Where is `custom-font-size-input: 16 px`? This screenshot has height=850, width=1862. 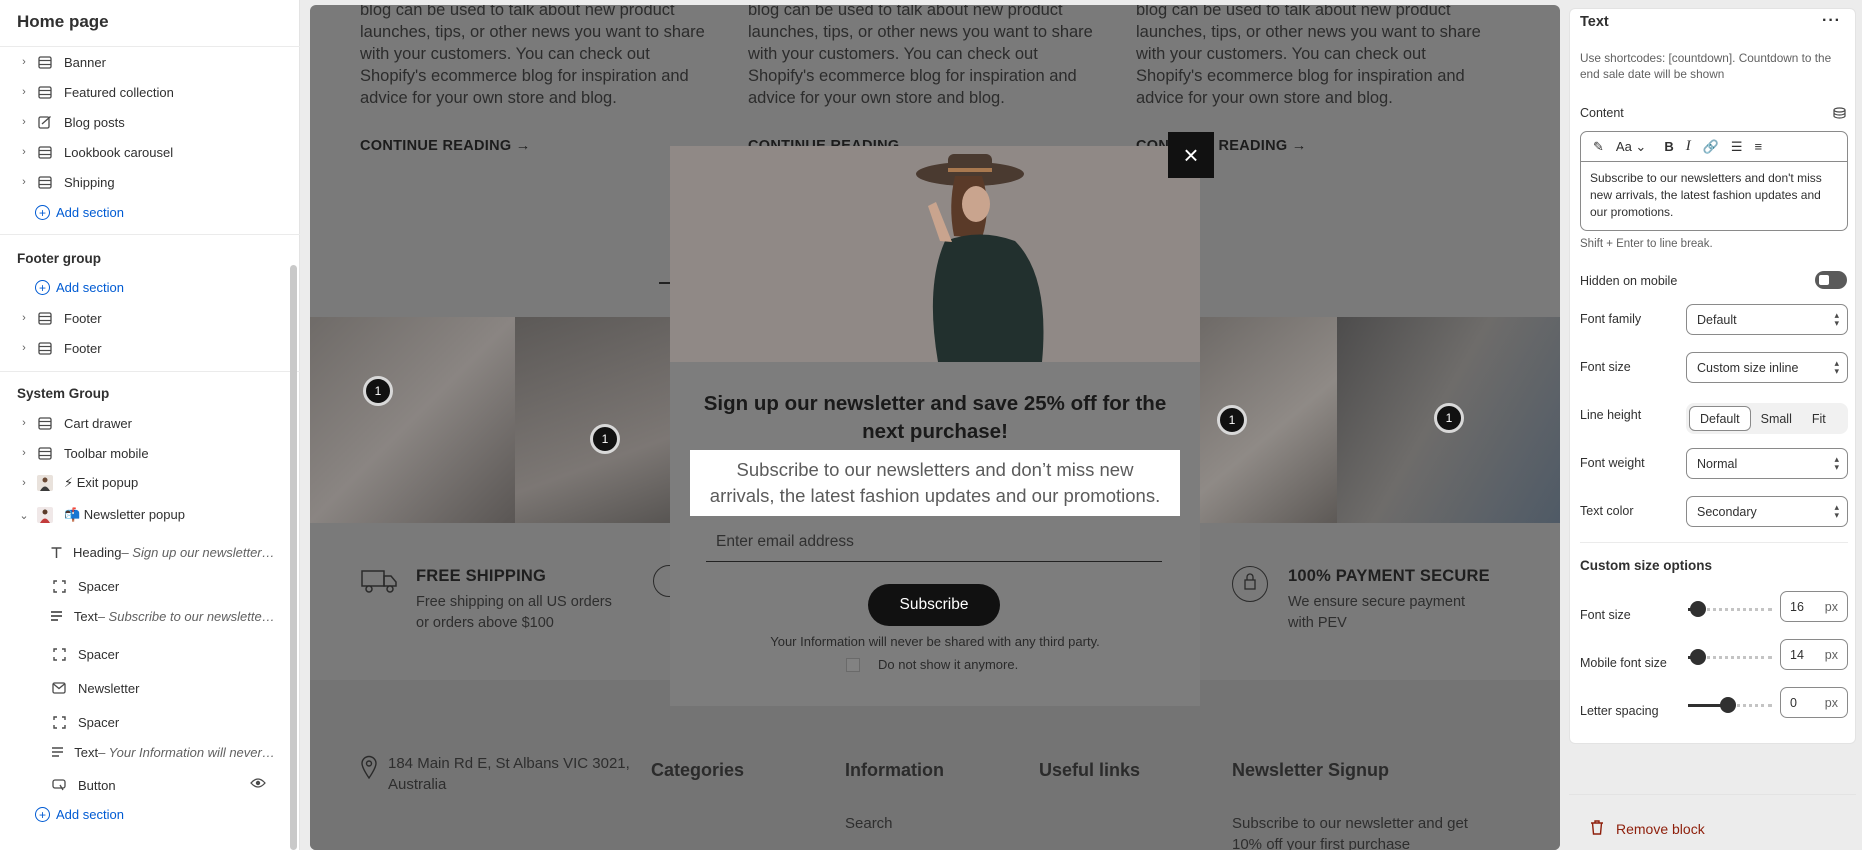 custom-font-size-input: 16 px is located at coordinates (1814, 606).